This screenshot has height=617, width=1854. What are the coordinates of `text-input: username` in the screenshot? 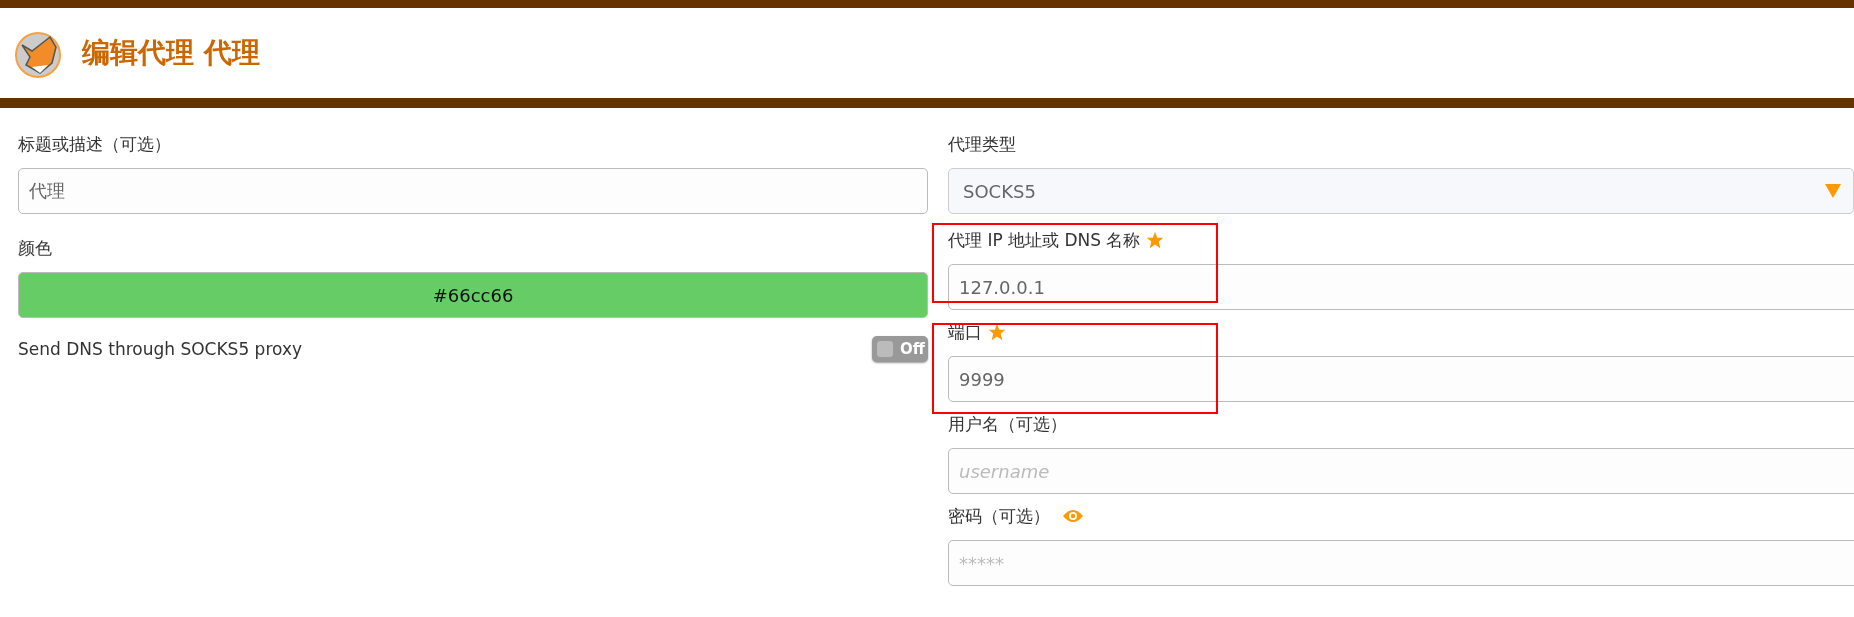 It's located at (1401, 471).